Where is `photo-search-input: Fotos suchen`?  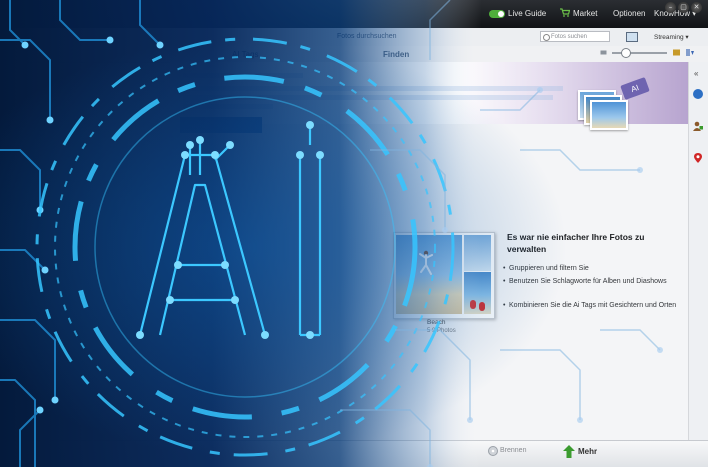 photo-search-input: Fotos suchen is located at coordinates (575, 36).